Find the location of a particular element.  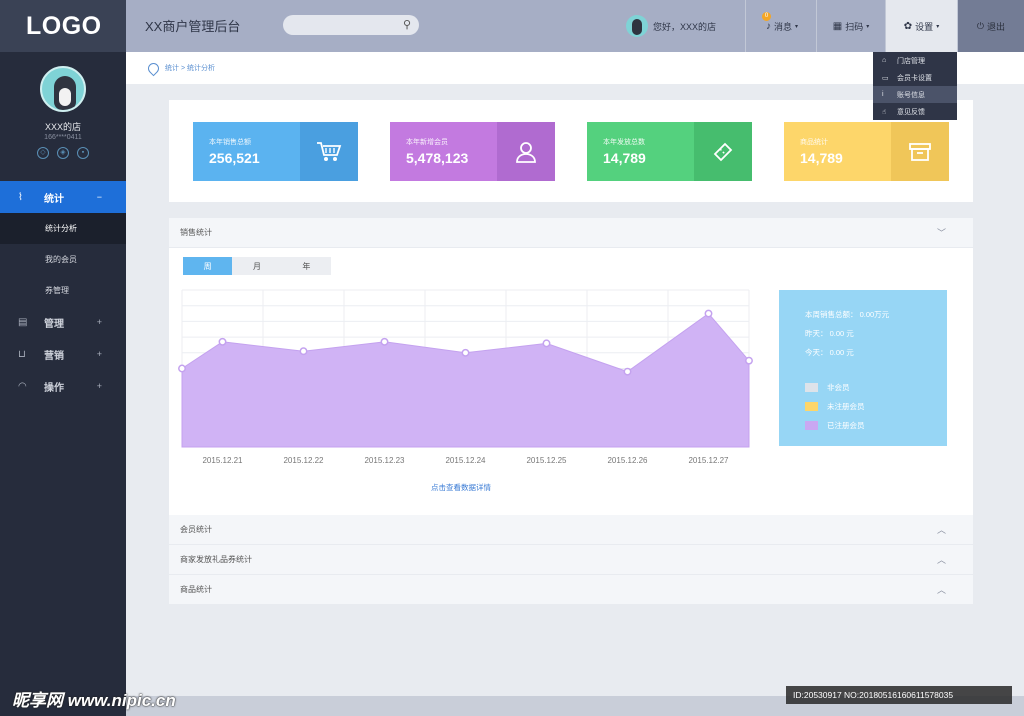

panel-header: 销售统计 ﹀ is located at coordinates (571, 233).